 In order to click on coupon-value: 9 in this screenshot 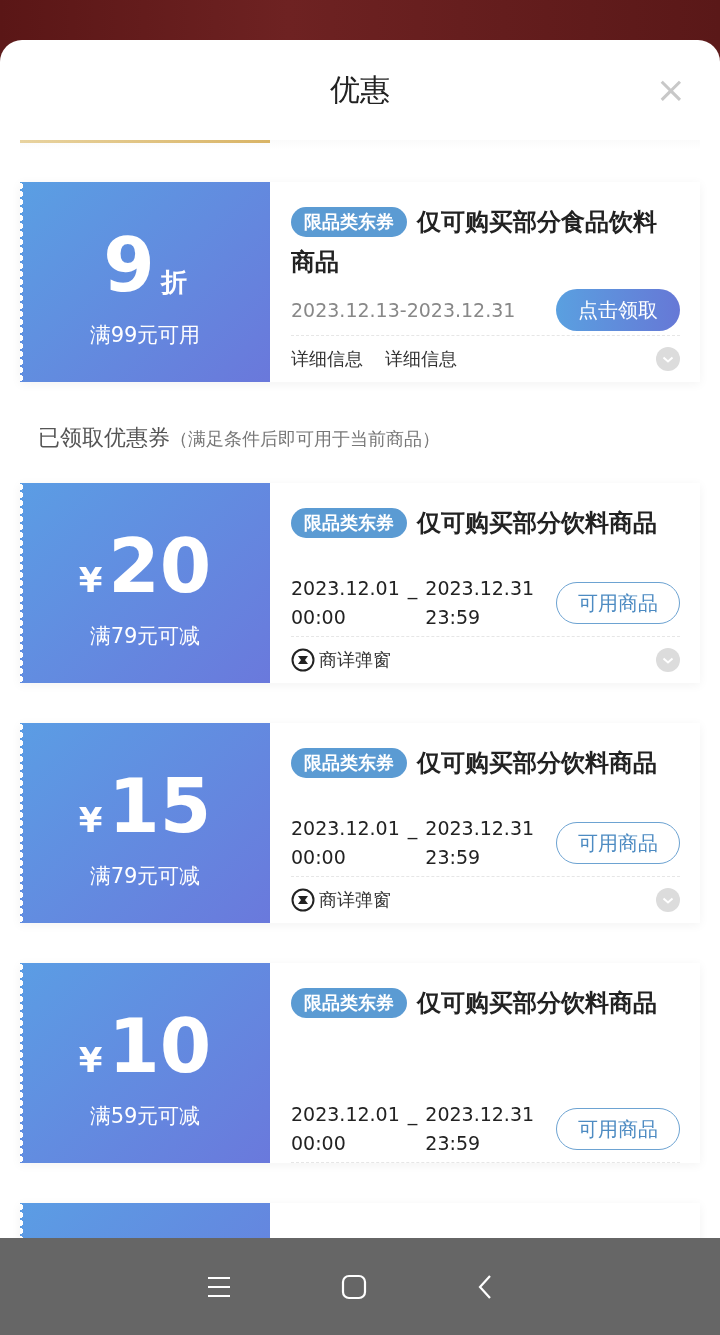, I will do `click(129, 265)`.